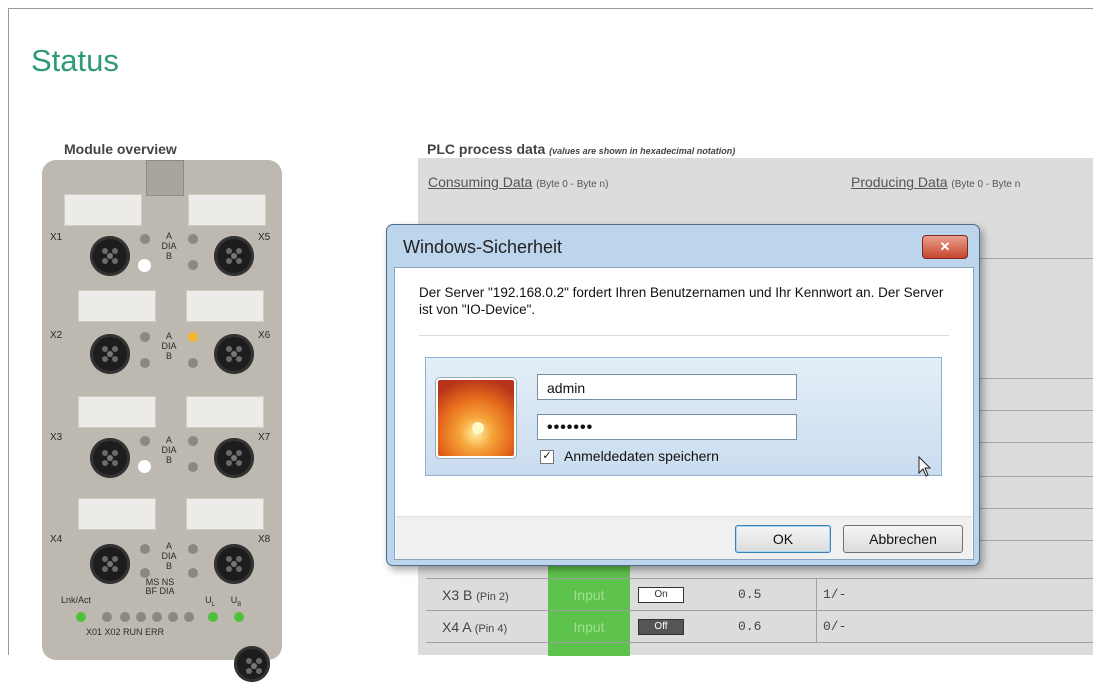 Image resolution: width=1093 pixels, height=682 pixels. I want to click on remember-label: Anmeldedaten speichern, so click(641, 456).